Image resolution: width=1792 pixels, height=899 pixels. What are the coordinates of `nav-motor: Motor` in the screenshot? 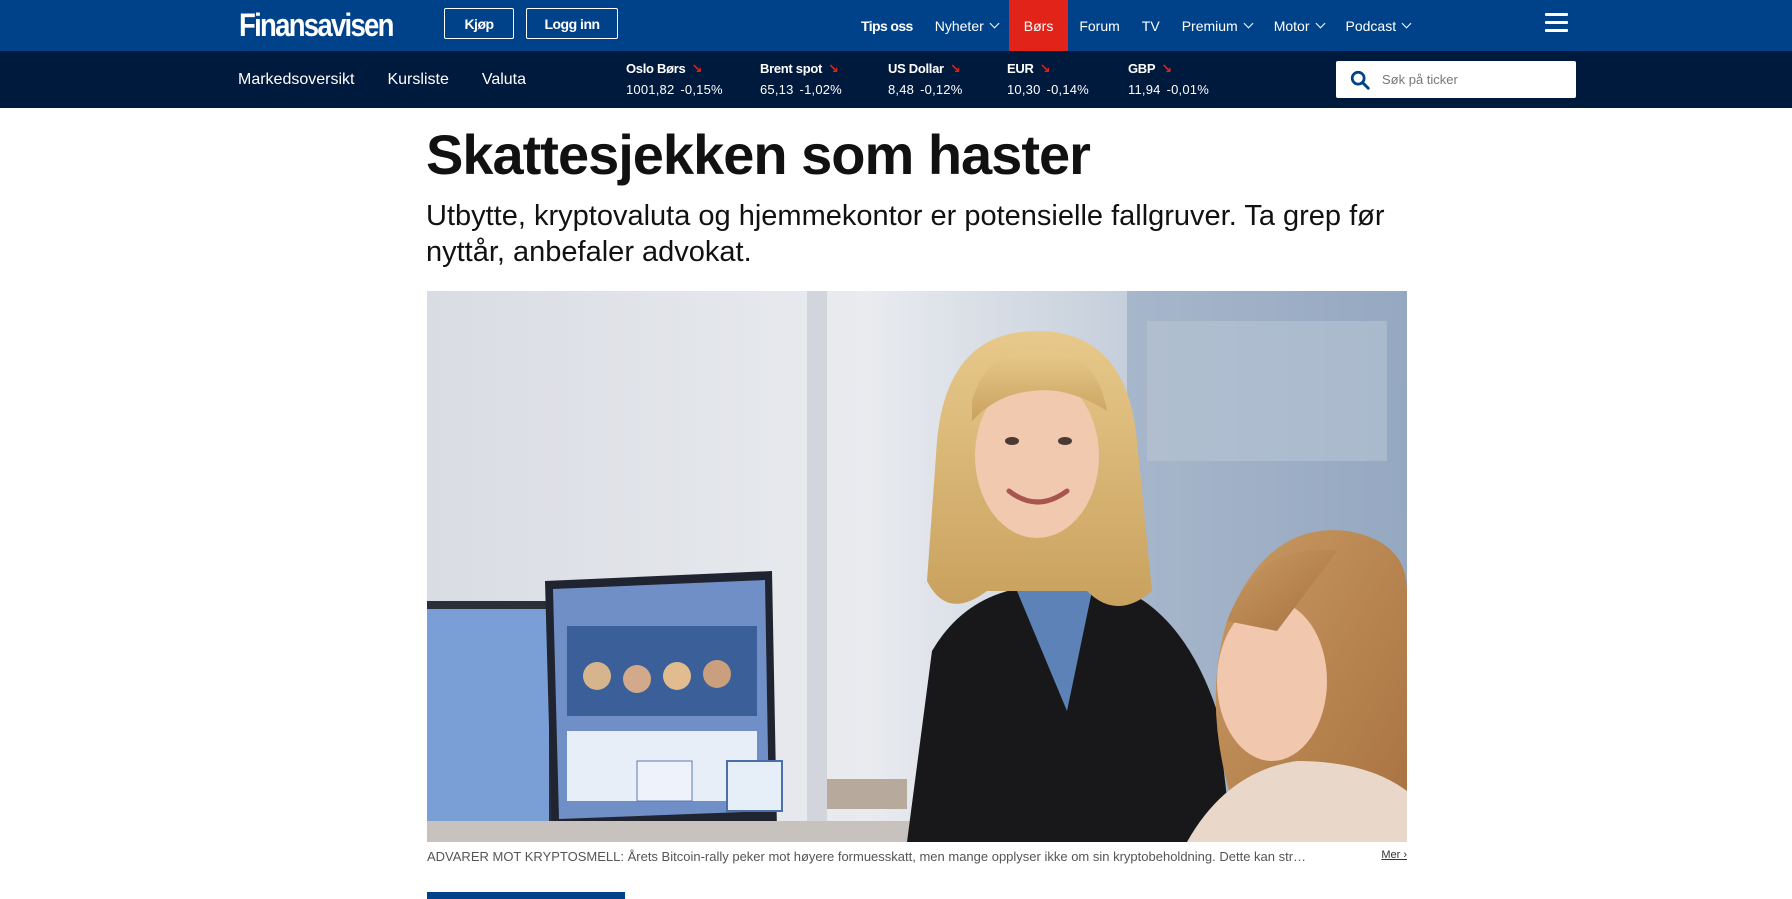 It's located at (1299, 25).